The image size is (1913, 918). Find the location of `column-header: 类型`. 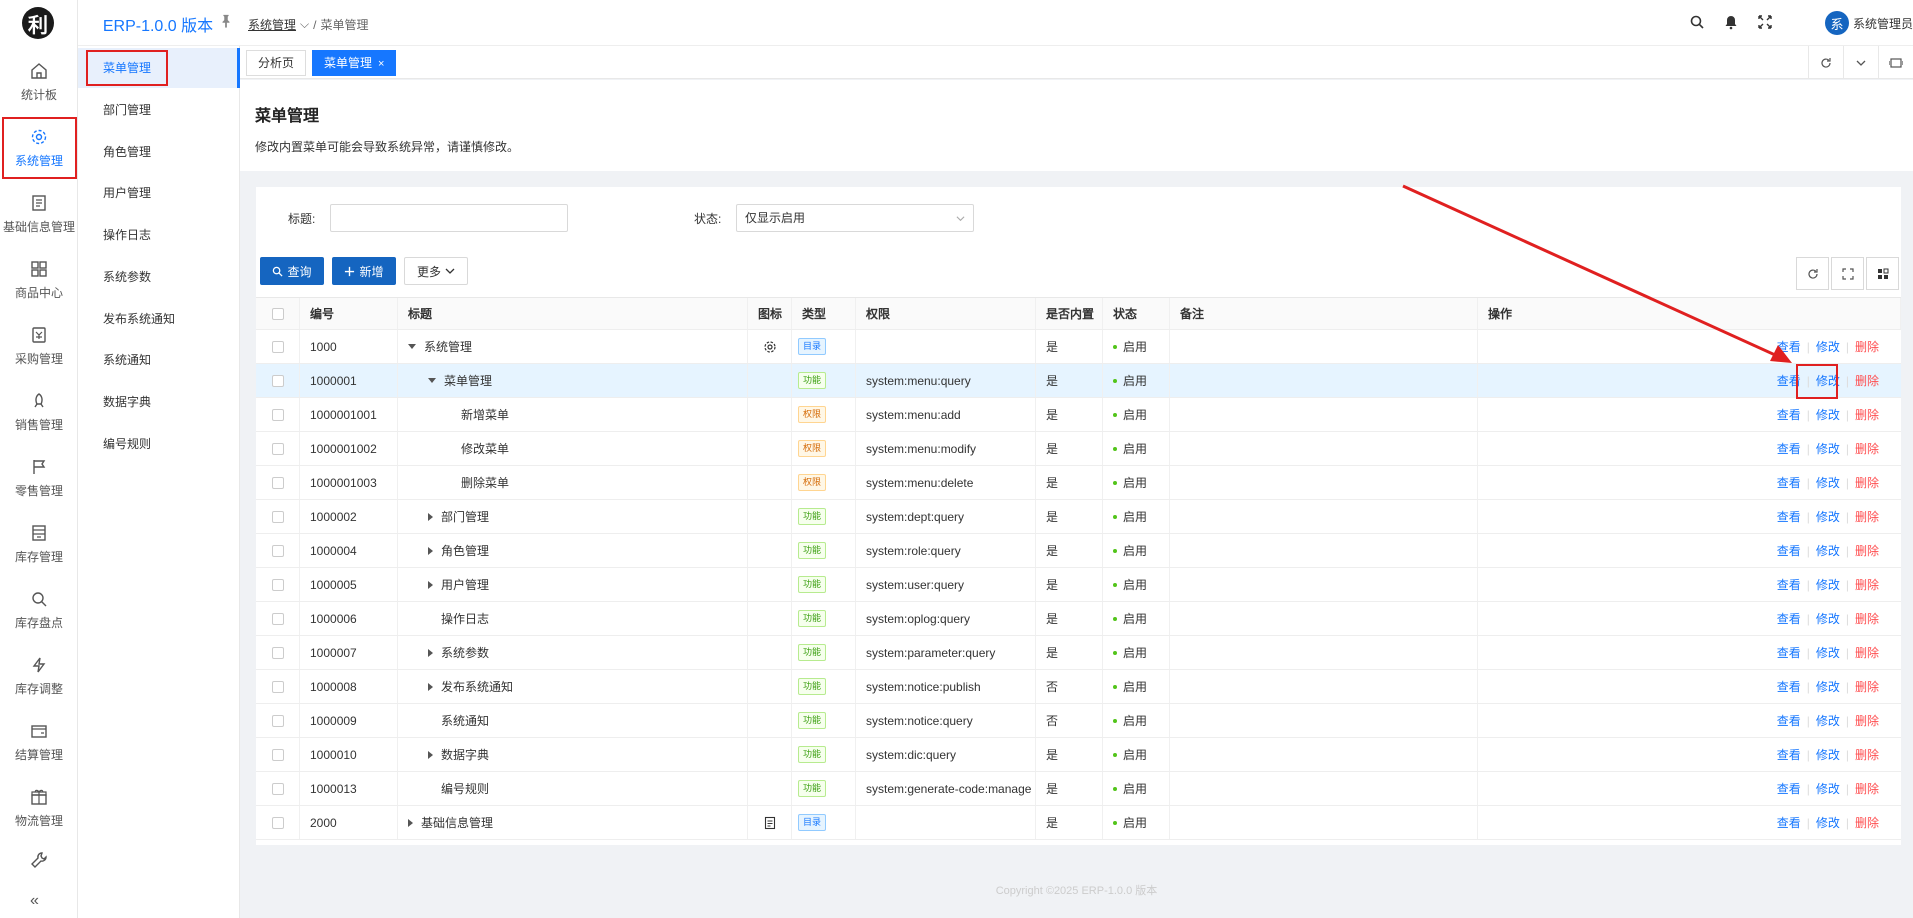

column-header: 类型 is located at coordinates (824, 313).